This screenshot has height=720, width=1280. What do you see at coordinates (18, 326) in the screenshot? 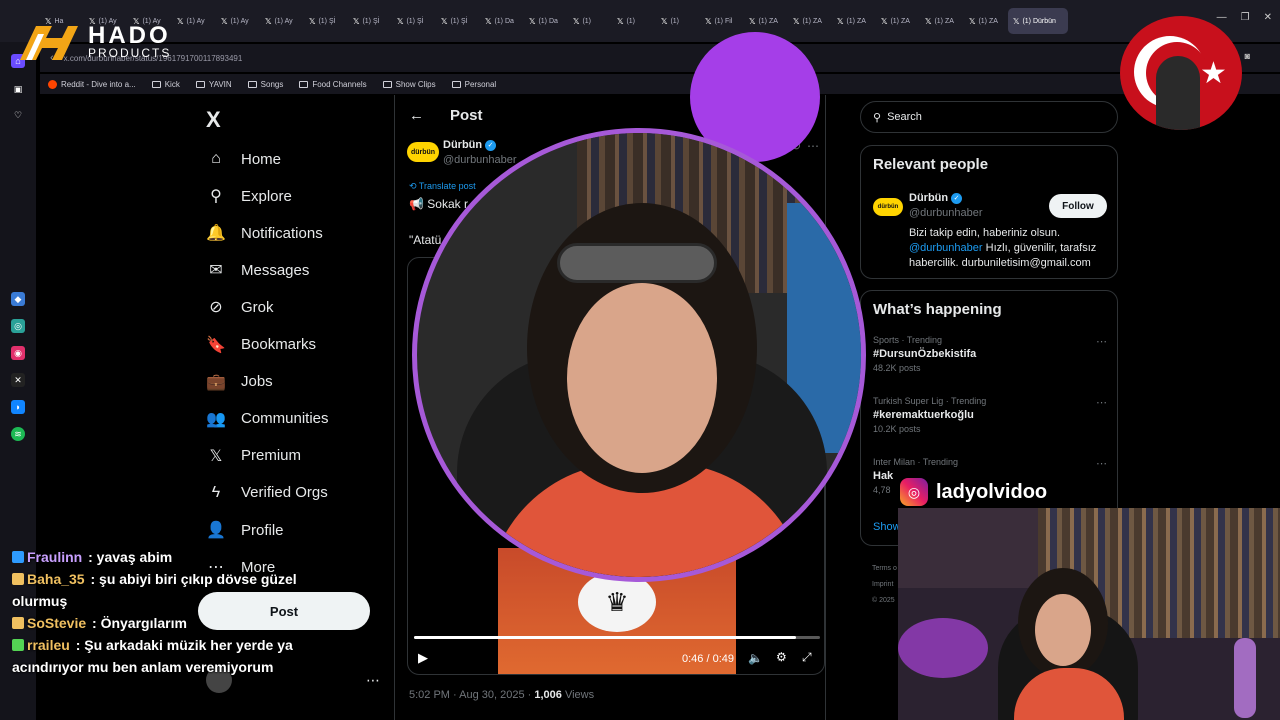
I see `chatgpt-icon: ◎` at bounding box center [18, 326].